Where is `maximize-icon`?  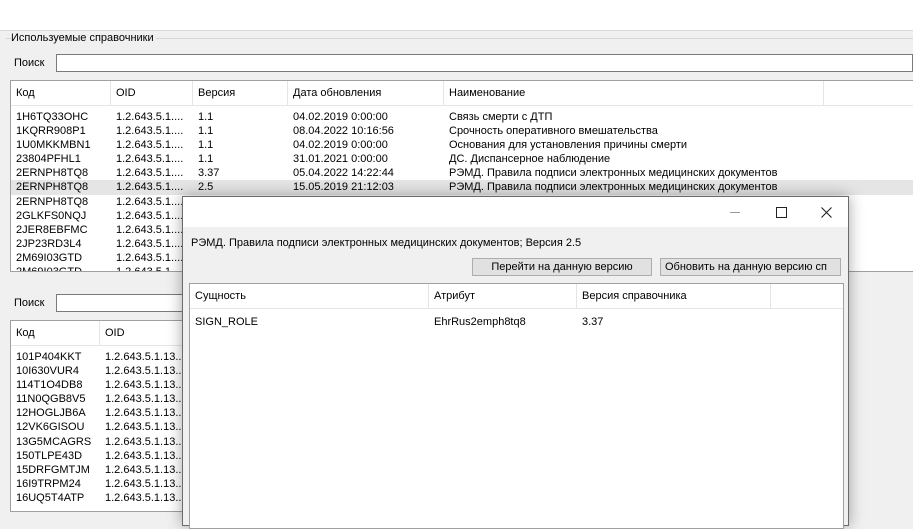 maximize-icon is located at coordinates (781, 212).